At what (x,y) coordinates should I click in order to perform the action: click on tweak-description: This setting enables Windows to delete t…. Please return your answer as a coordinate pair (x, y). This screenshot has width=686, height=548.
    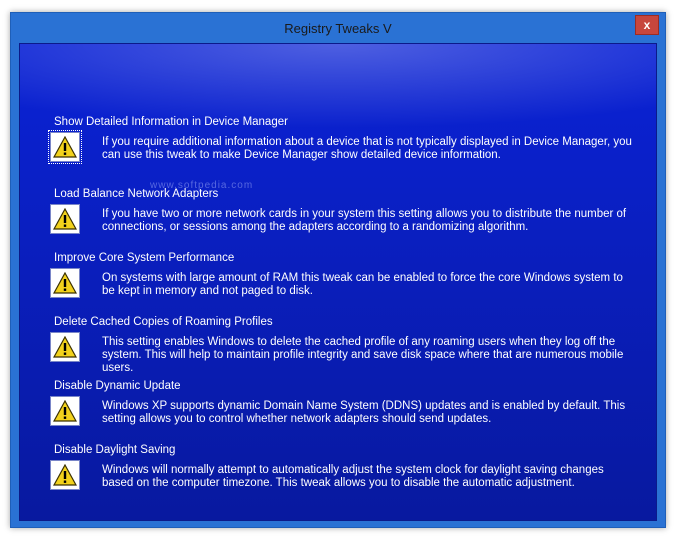
    Looking at the image, I should click on (363, 355).